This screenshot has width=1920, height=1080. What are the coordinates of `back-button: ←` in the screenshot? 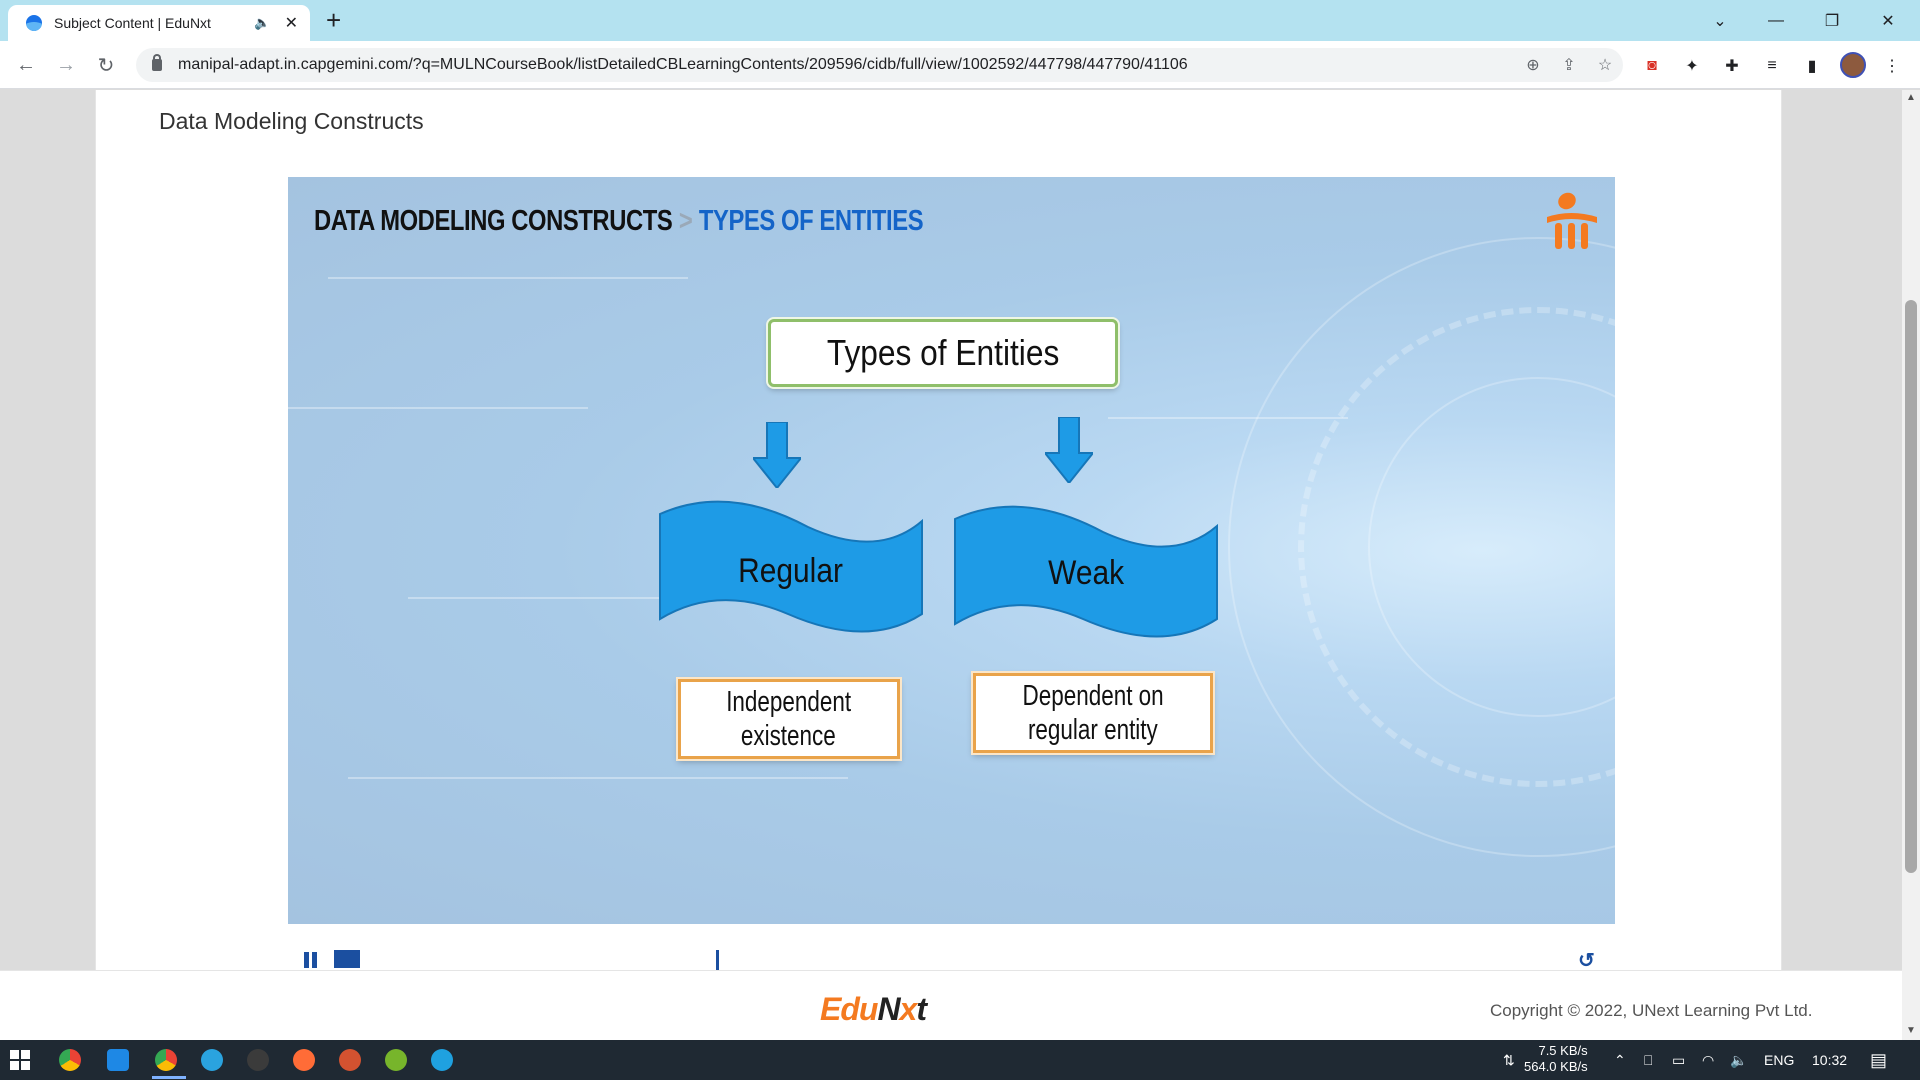 It's located at (26, 65).